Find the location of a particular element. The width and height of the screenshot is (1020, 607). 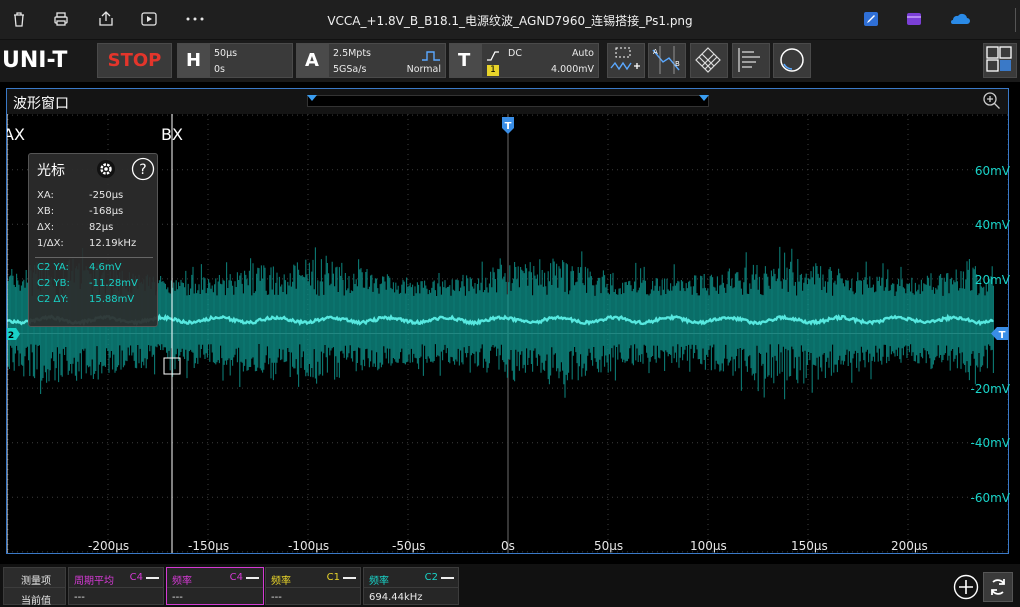

memory-depth: 2.5Mpts is located at coordinates (352, 53).